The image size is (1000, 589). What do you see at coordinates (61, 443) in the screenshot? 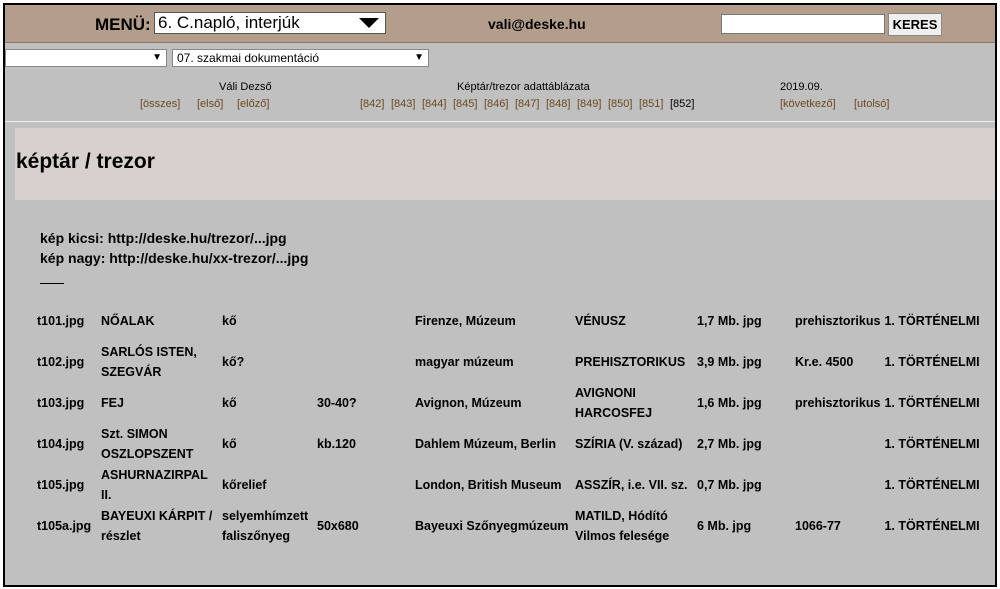
I see `file-cell: t104.jpg` at bounding box center [61, 443].